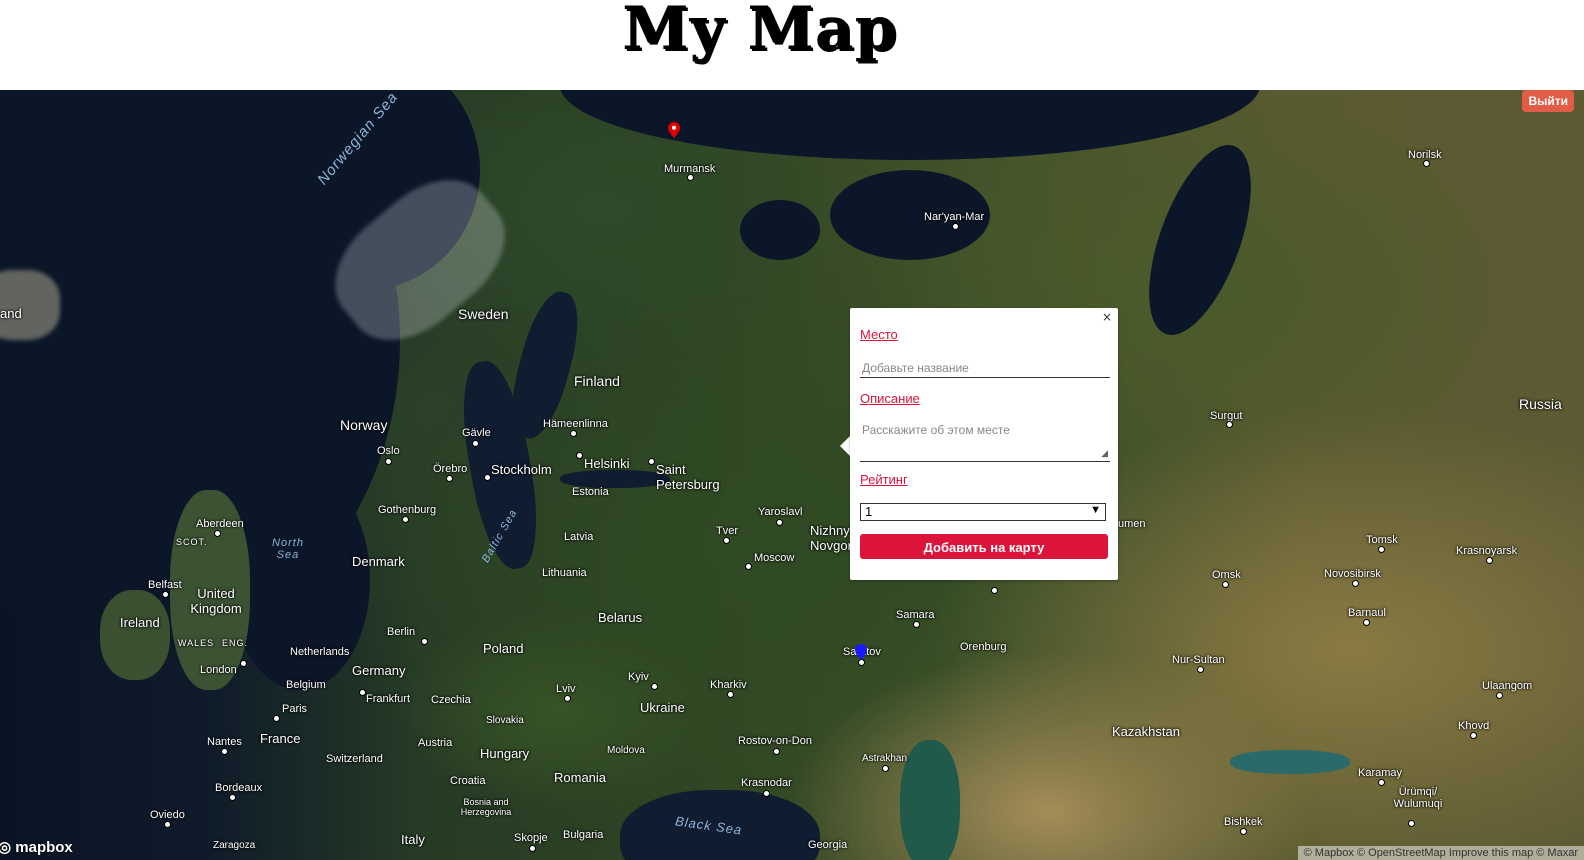 The height and width of the screenshot is (860, 1584). What do you see at coordinates (1380, 773) in the screenshot?
I see `label-karamay: Karamay` at bounding box center [1380, 773].